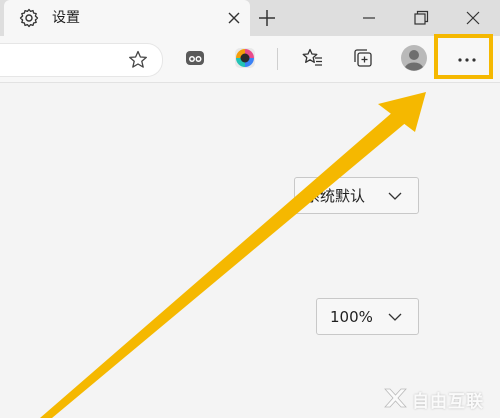 The height and width of the screenshot is (418, 500). I want to click on color-wheel-icon, so click(245, 58).